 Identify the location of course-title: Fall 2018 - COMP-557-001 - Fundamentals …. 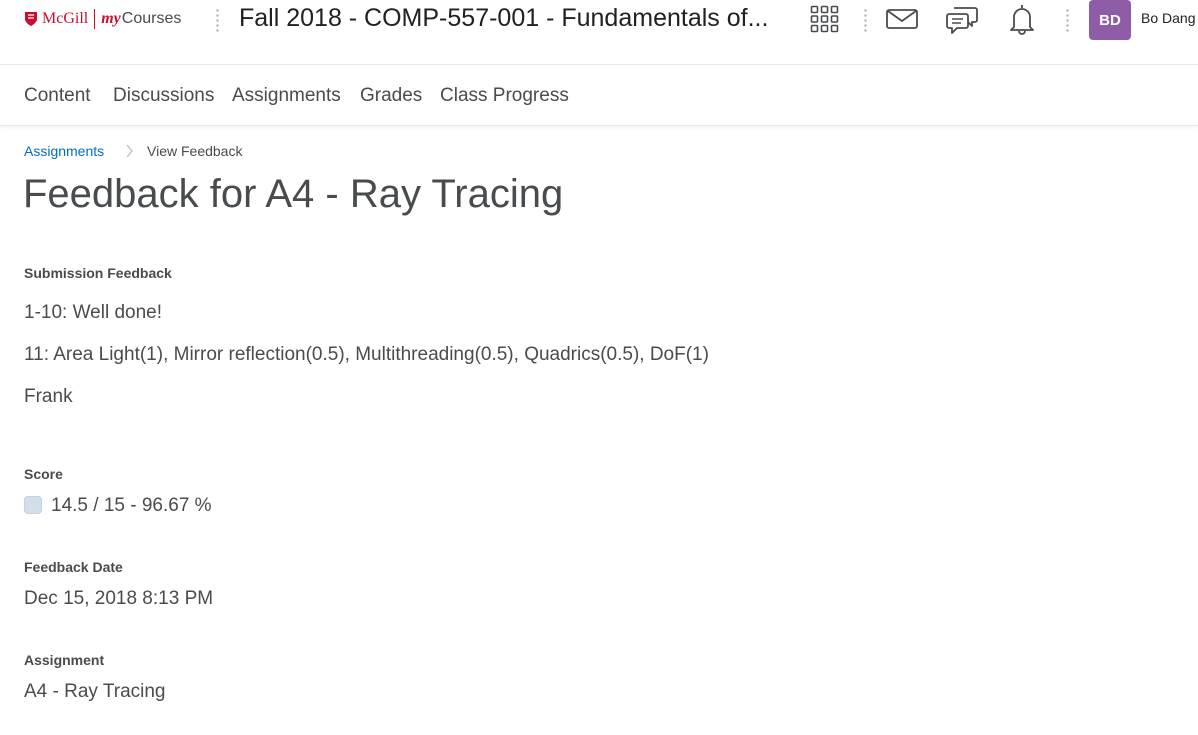
(503, 18).